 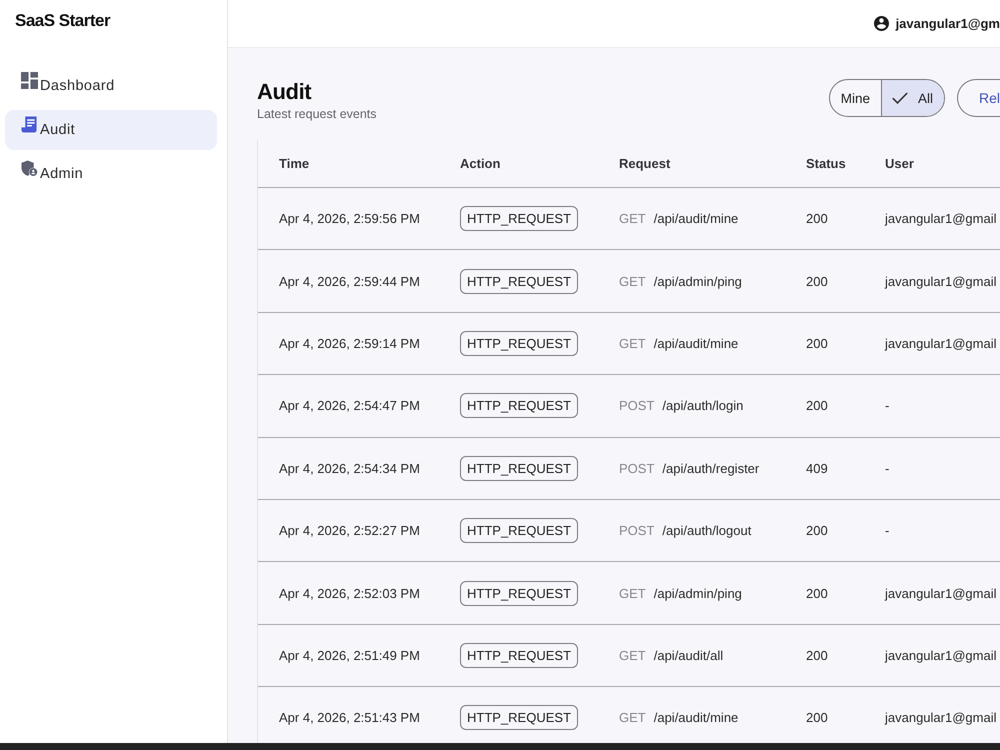 What do you see at coordinates (317, 114) in the screenshot?
I see `page-subtitle: Latest request events` at bounding box center [317, 114].